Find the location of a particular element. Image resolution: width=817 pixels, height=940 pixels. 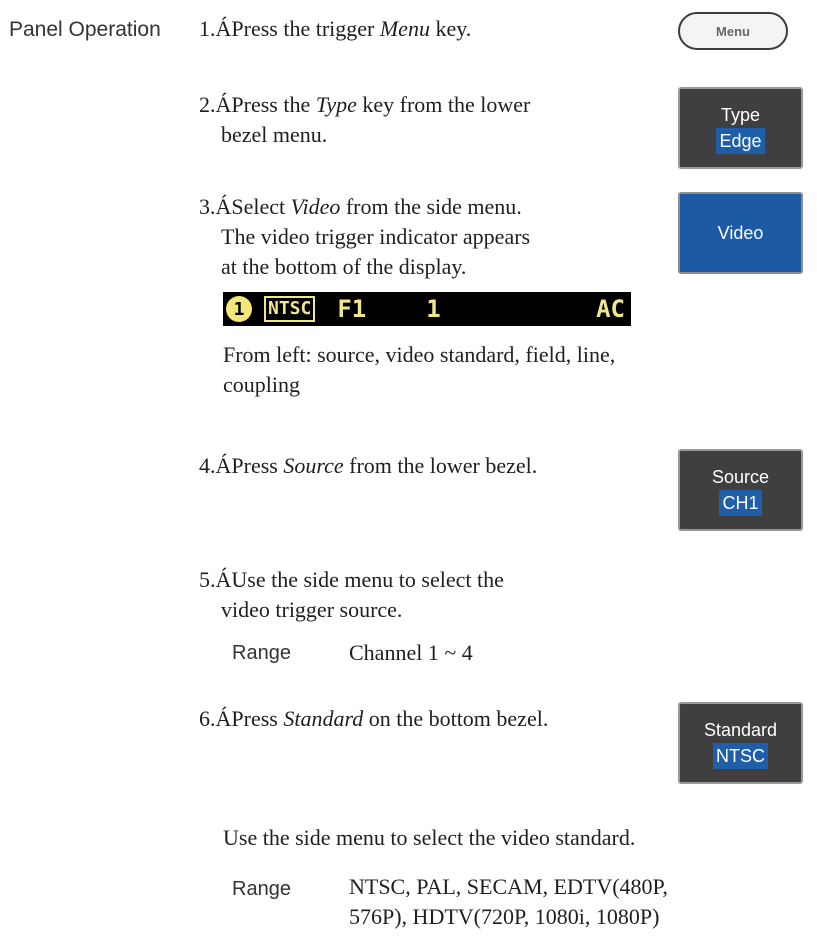

standard-softkey: Standard NTSC is located at coordinates (740, 743).